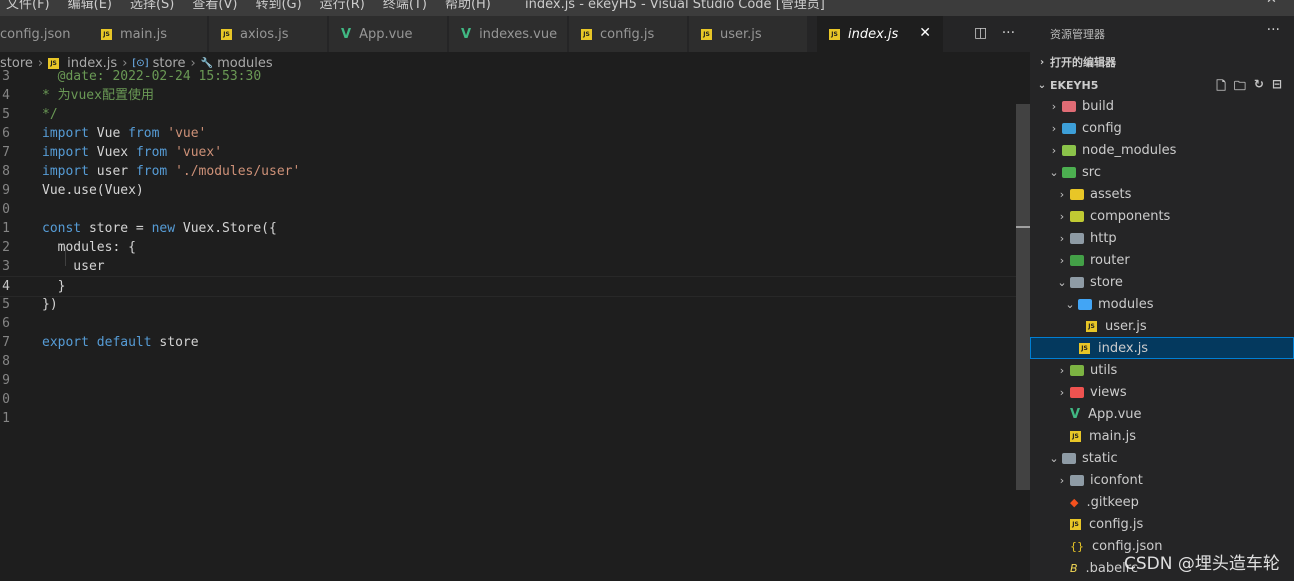 The image size is (1294, 581). Describe the element at coordinates (508, 171) in the screenshot. I see `code-line: 8 import user from './modules/user'` at that location.